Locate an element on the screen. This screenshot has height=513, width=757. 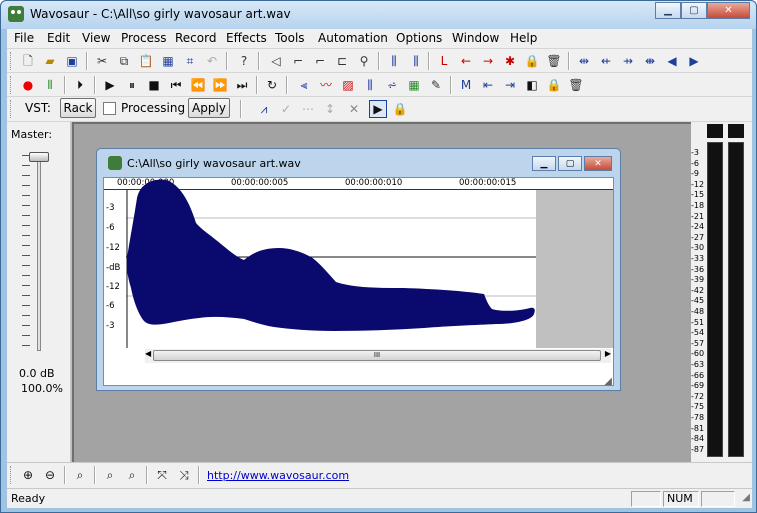
play-from-icon: ⏵ is located at coordinates (80, 85).